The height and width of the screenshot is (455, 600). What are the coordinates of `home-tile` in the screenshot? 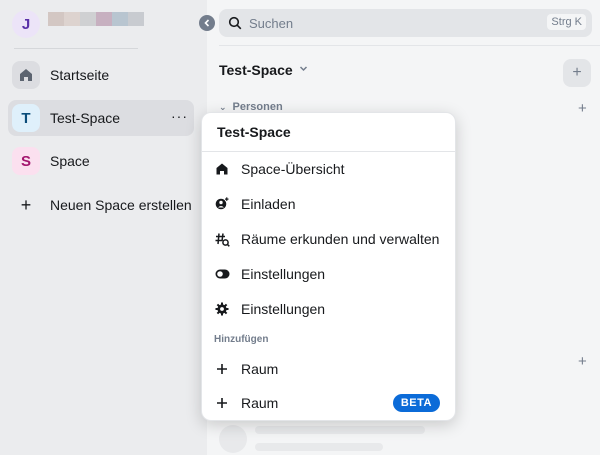 It's located at (26, 75).